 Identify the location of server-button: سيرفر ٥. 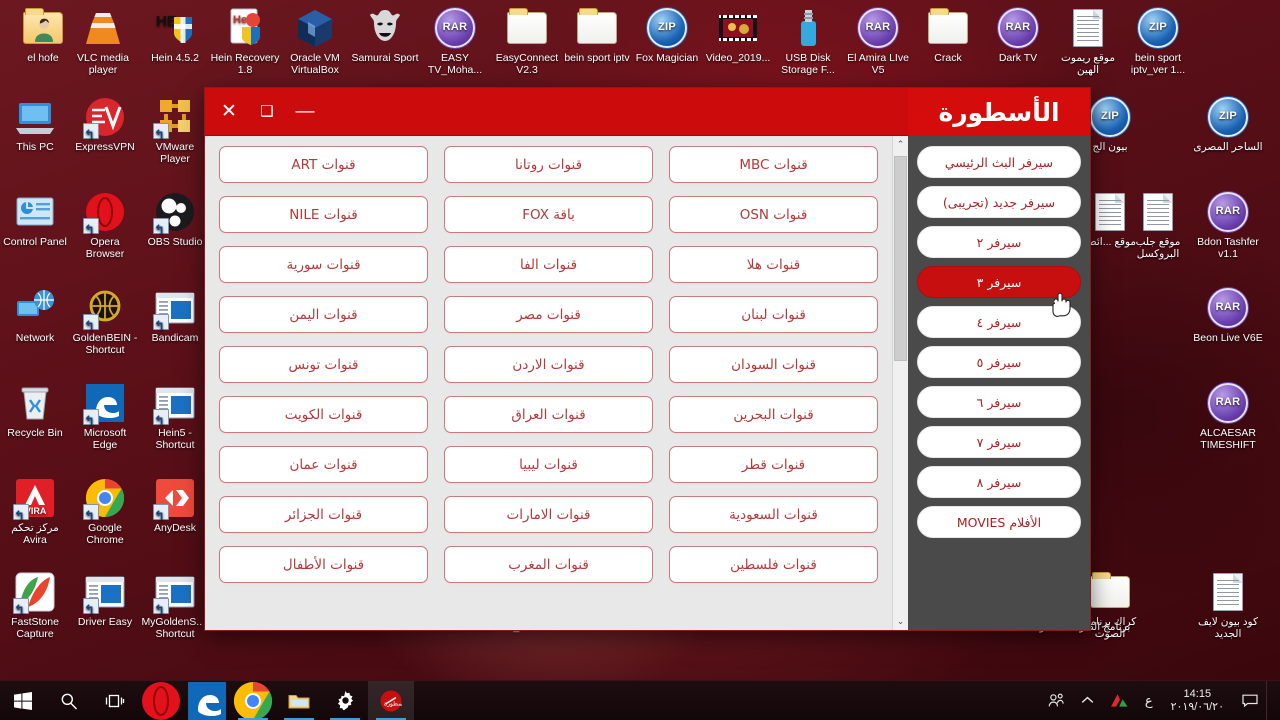
(999, 362).